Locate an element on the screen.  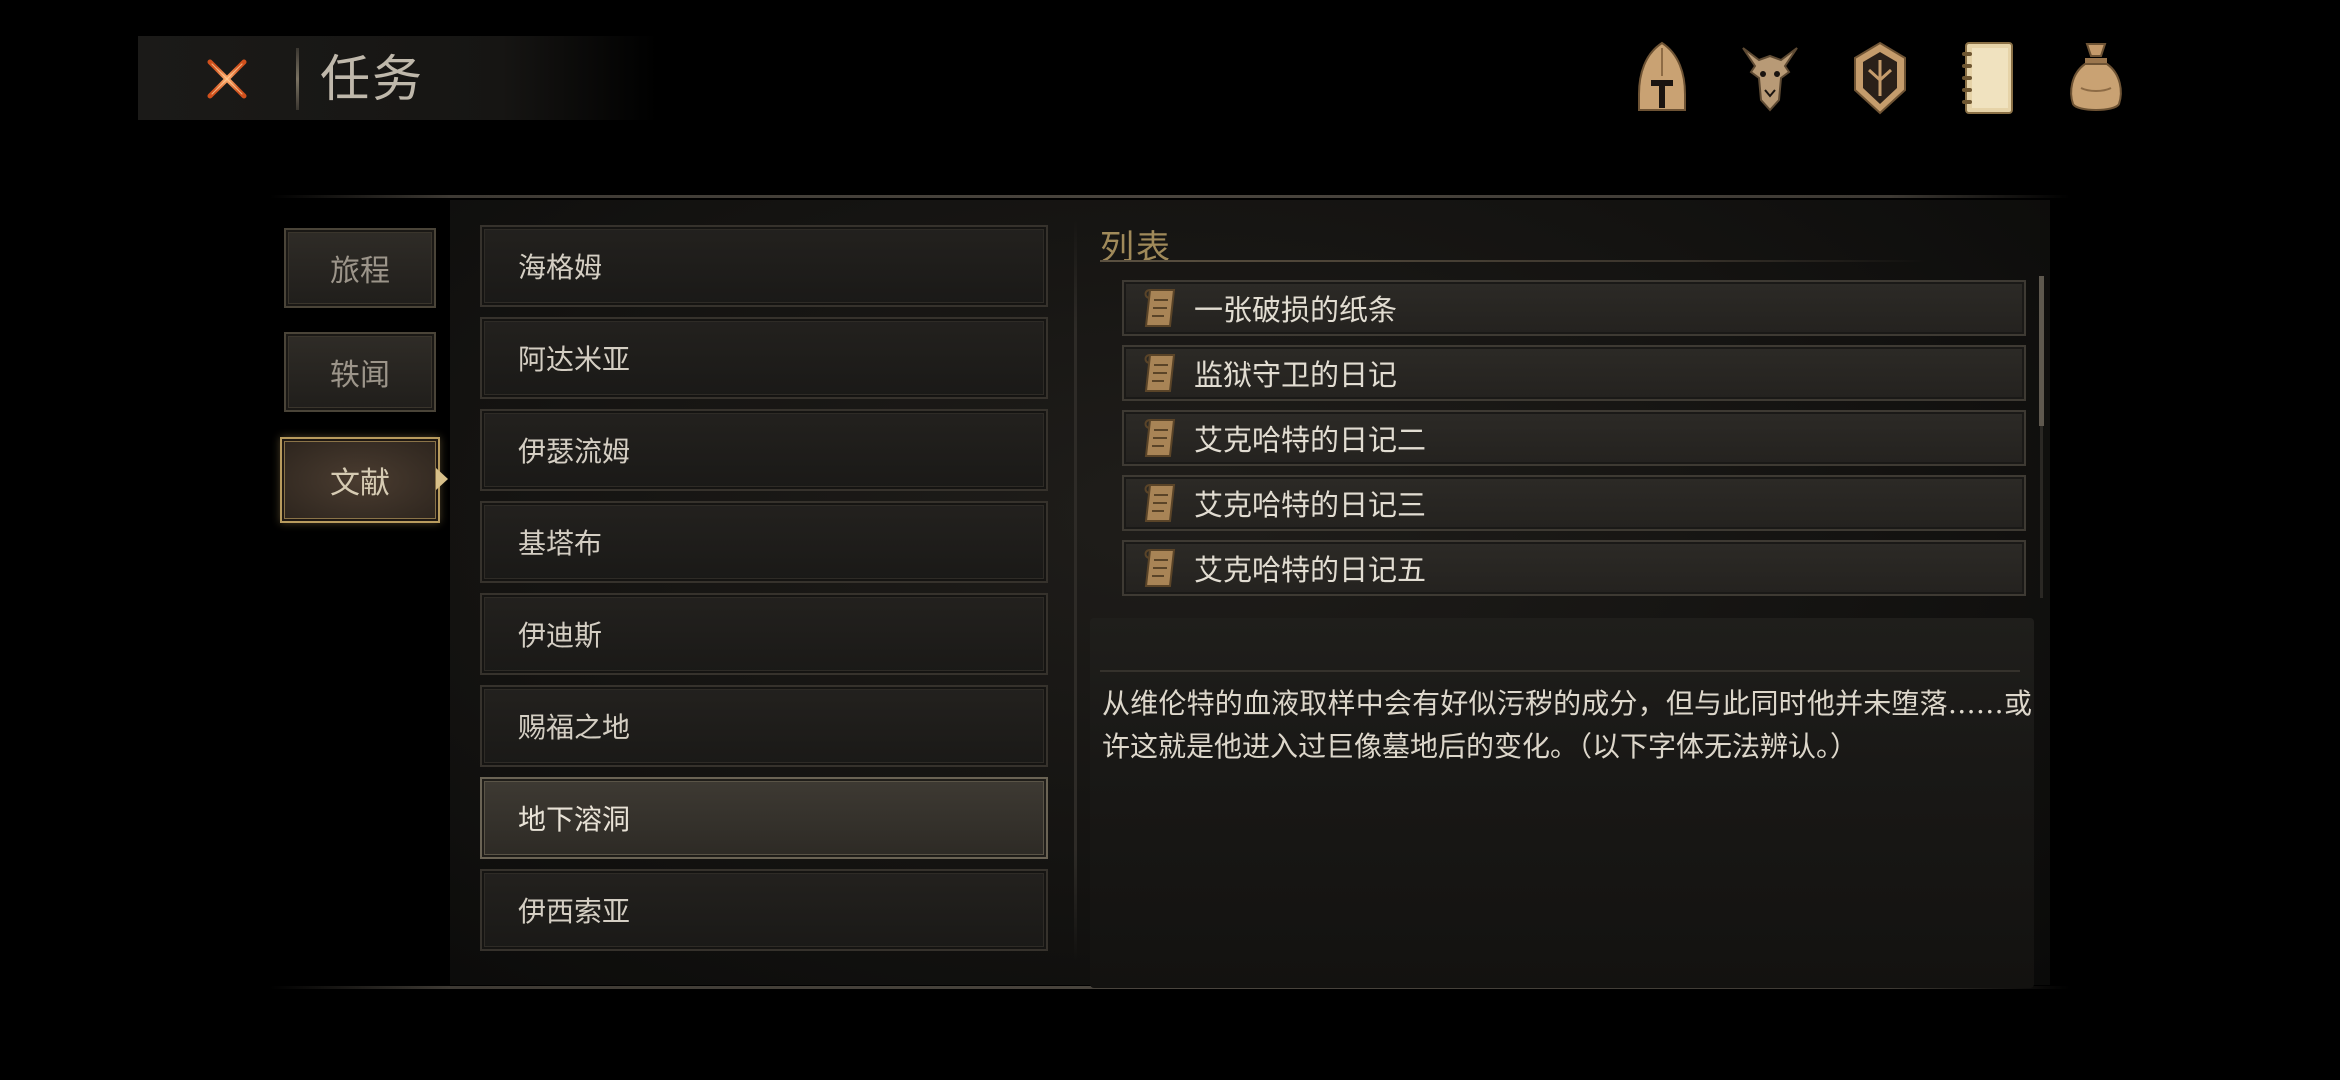
top-icon-beast is located at coordinates (1770, 78).